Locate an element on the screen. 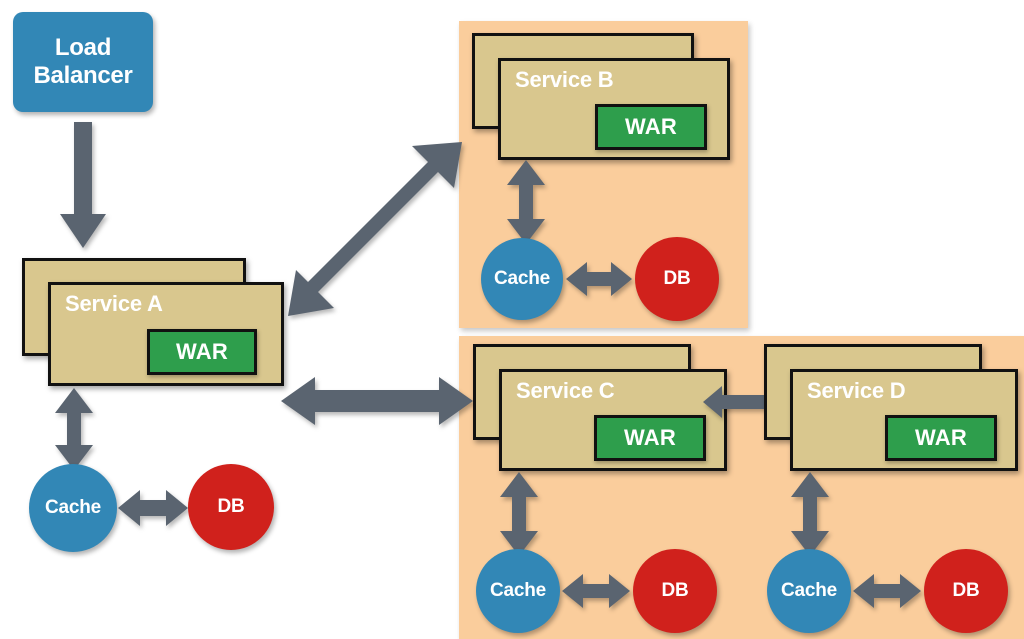 The height and width of the screenshot is (639, 1024). cache-label-service-c: Cache is located at coordinates (518, 590).